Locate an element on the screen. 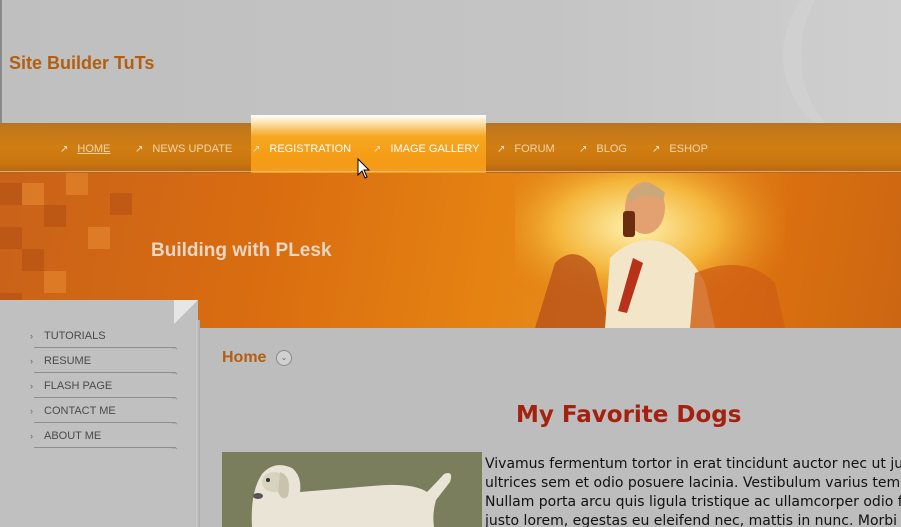 Image resolution: width=901 pixels, height=527 pixels. sidebar-item-about-me: › ABOUT ME → is located at coordinates (105, 439).